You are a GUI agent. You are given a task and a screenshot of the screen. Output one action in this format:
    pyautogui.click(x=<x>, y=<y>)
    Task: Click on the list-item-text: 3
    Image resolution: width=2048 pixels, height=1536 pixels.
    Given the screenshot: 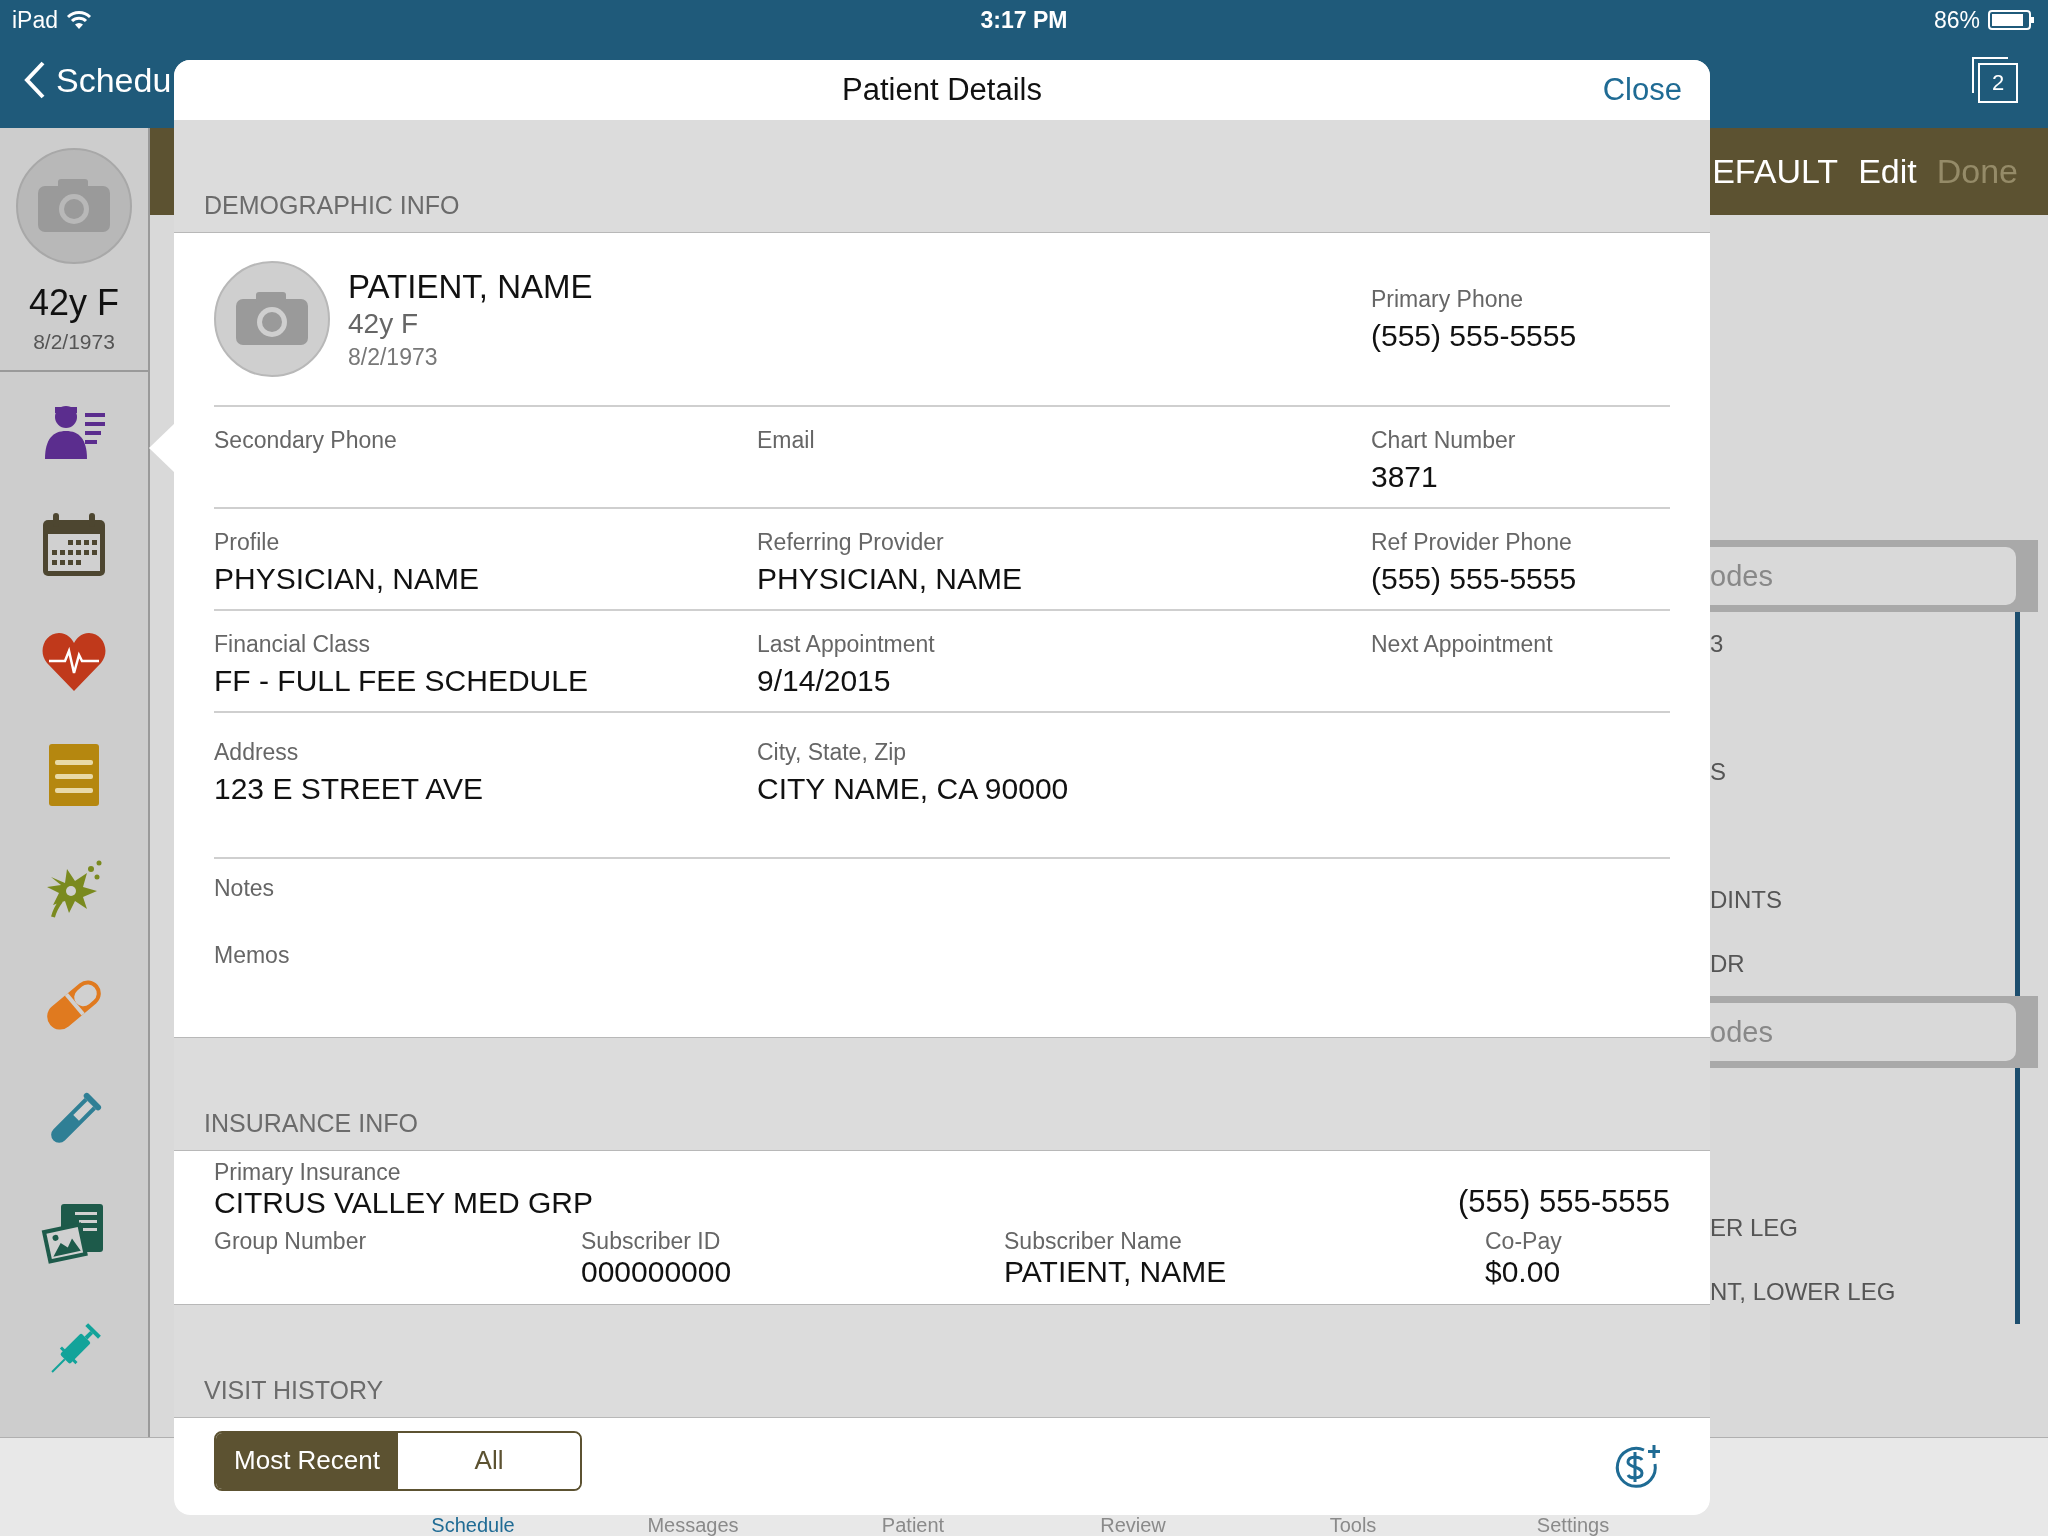 What is the action you would take?
    pyautogui.click(x=1717, y=644)
    